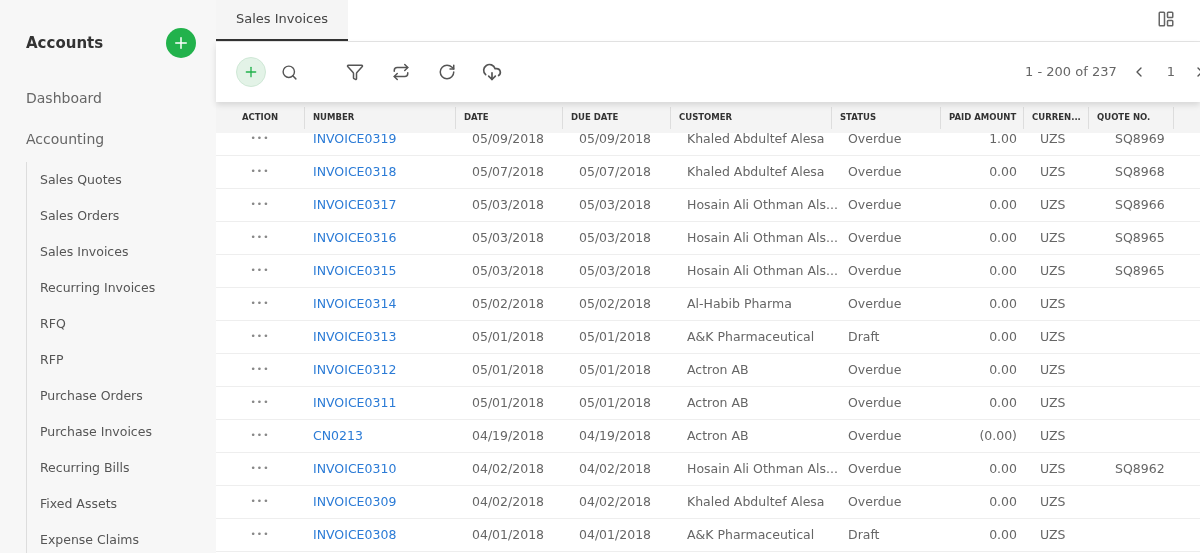 The image size is (1200, 553). What do you see at coordinates (355, 205) in the screenshot?
I see `invoice-link: INVOICE0317` at bounding box center [355, 205].